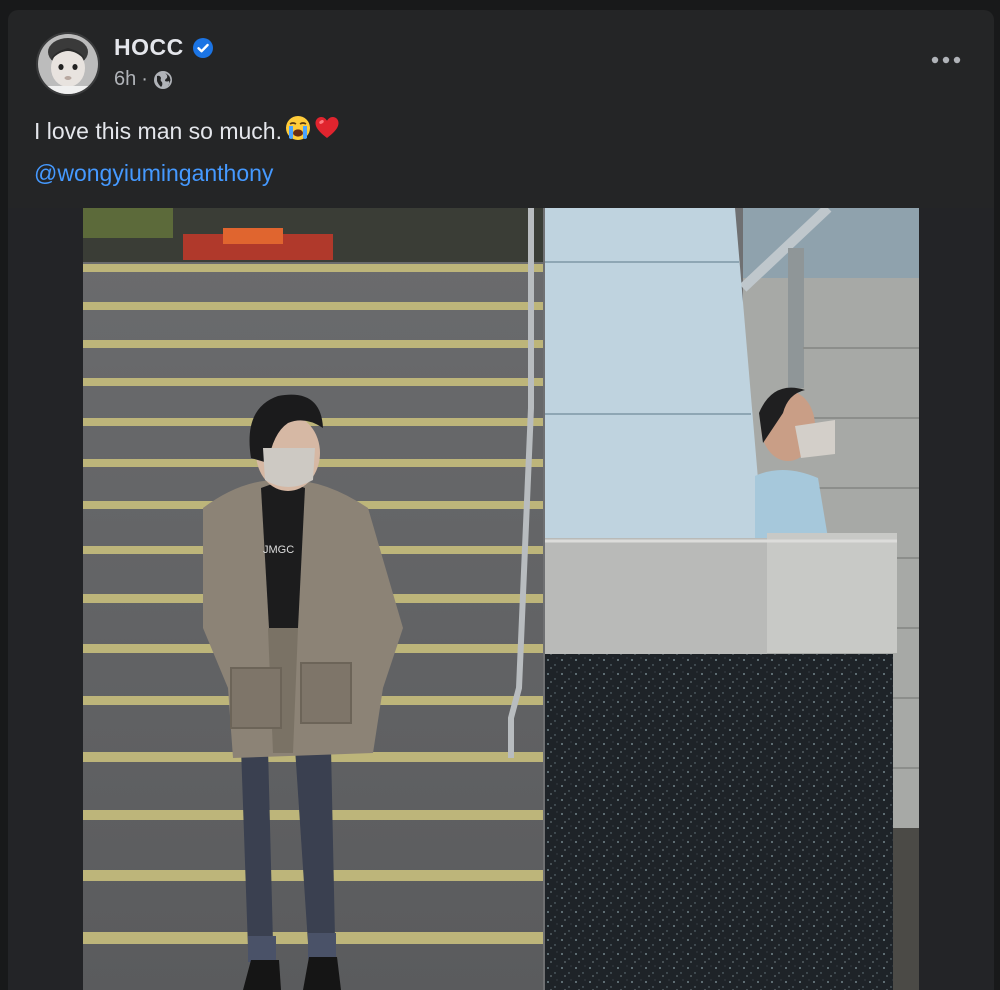 This screenshot has width=1000, height=990. What do you see at coordinates (298, 131) in the screenshot?
I see `loudly-crying-face-icon` at bounding box center [298, 131].